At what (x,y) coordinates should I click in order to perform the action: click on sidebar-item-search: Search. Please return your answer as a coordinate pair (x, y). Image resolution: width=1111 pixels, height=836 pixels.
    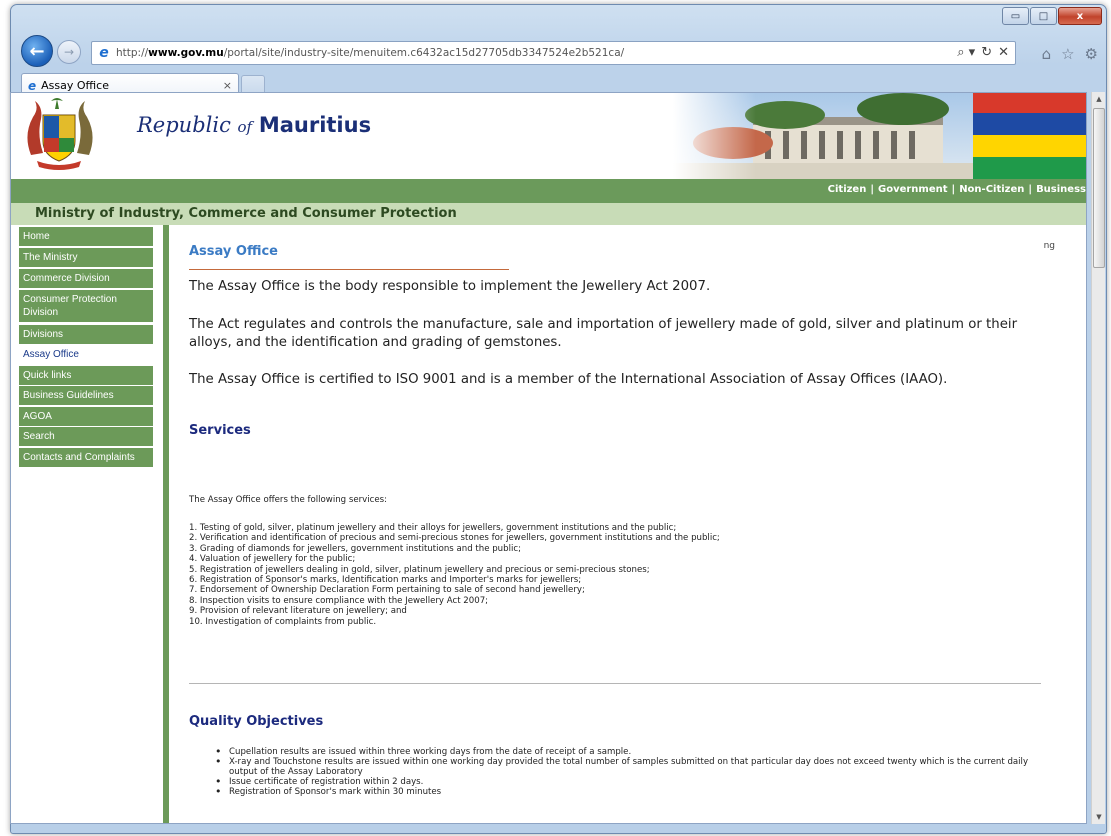
    Looking at the image, I should click on (86, 436).